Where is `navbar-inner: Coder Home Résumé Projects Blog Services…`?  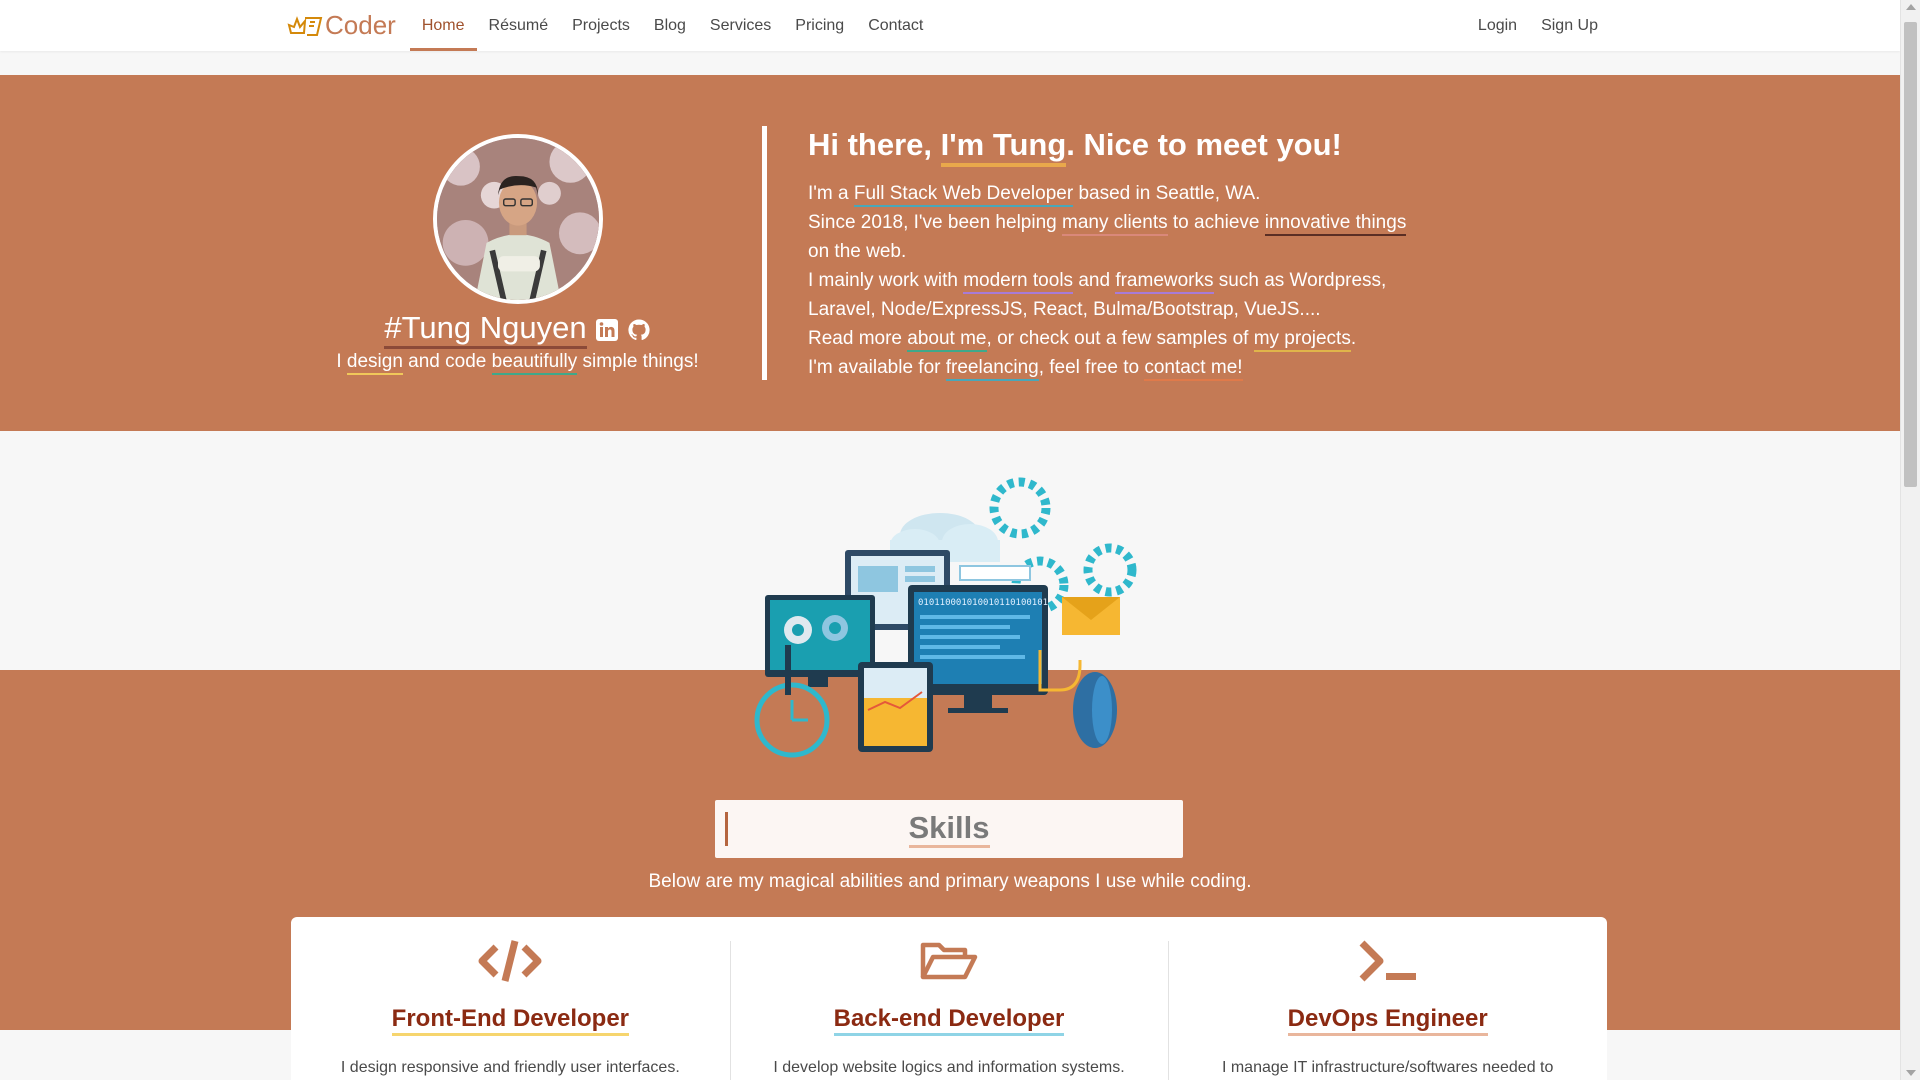 navbar-inner: Coder Home Résumé Projects Blog Services… is located at coordinates (947, 25).